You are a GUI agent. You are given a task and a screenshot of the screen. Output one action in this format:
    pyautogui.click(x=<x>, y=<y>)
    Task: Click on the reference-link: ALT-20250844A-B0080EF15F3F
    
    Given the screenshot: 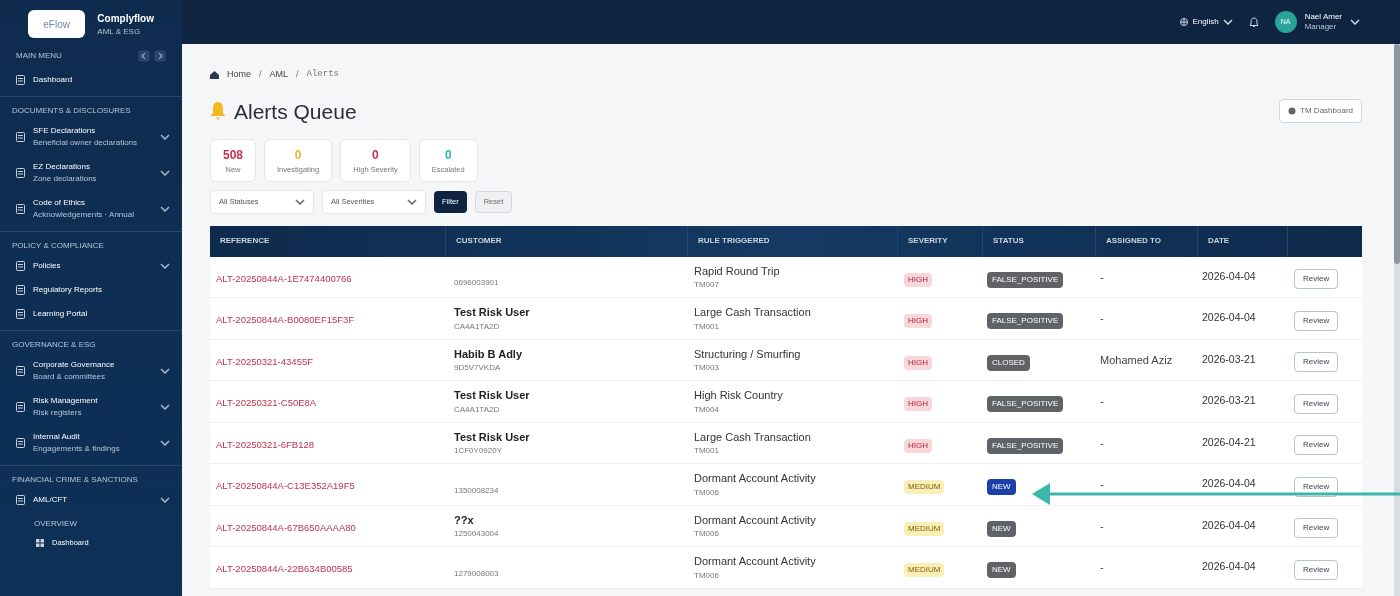 What is the action you would take?
    pyautogui.click(x=285, y=320)
    